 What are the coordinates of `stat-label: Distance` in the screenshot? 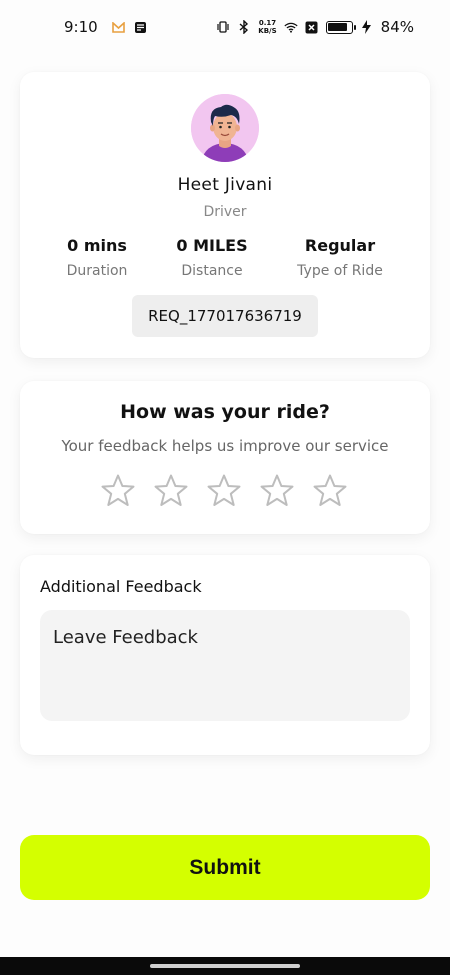 It's located at (212, 271).